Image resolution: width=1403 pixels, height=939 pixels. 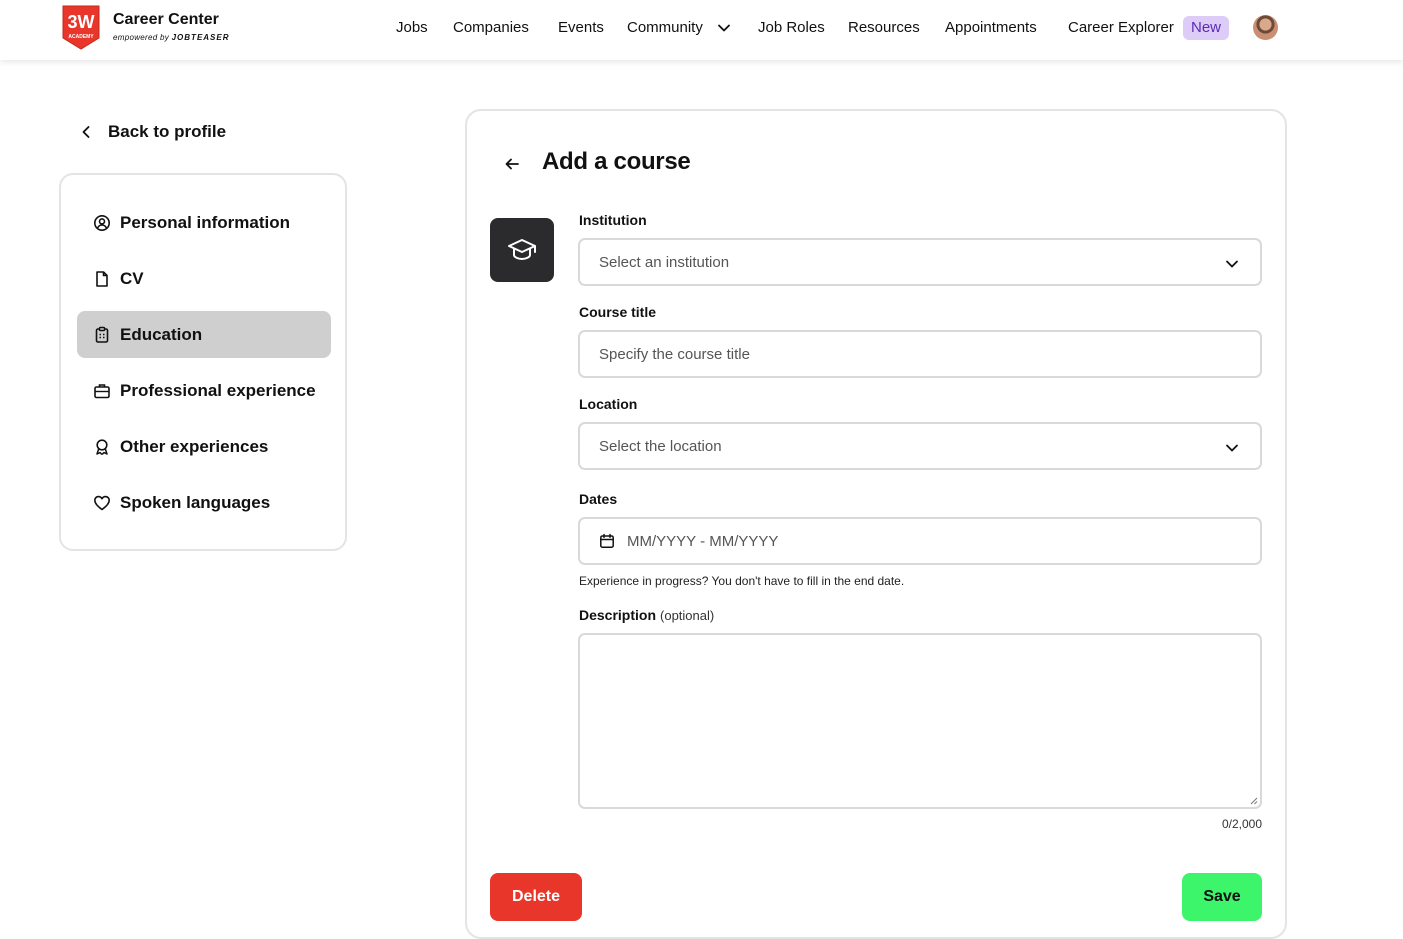 What do you see at coordinates (102, 278) in the screenshot?
I see `document-icon` at bounding box center [102, 278].